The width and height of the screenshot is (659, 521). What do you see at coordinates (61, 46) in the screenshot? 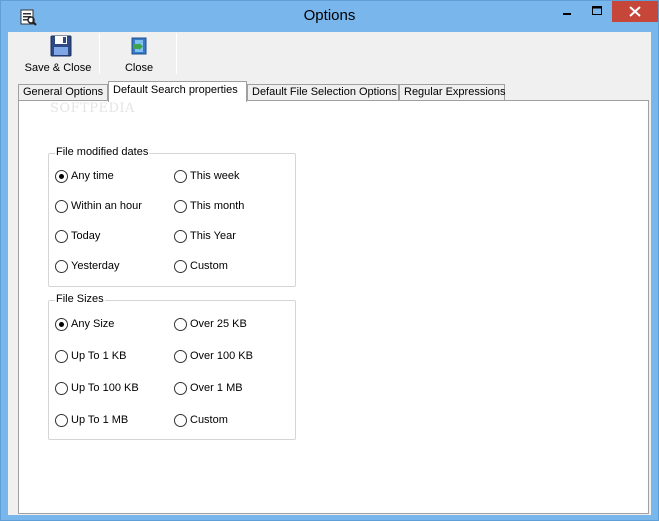
I see `save-disk-icon` at bounding box center [61, 46].